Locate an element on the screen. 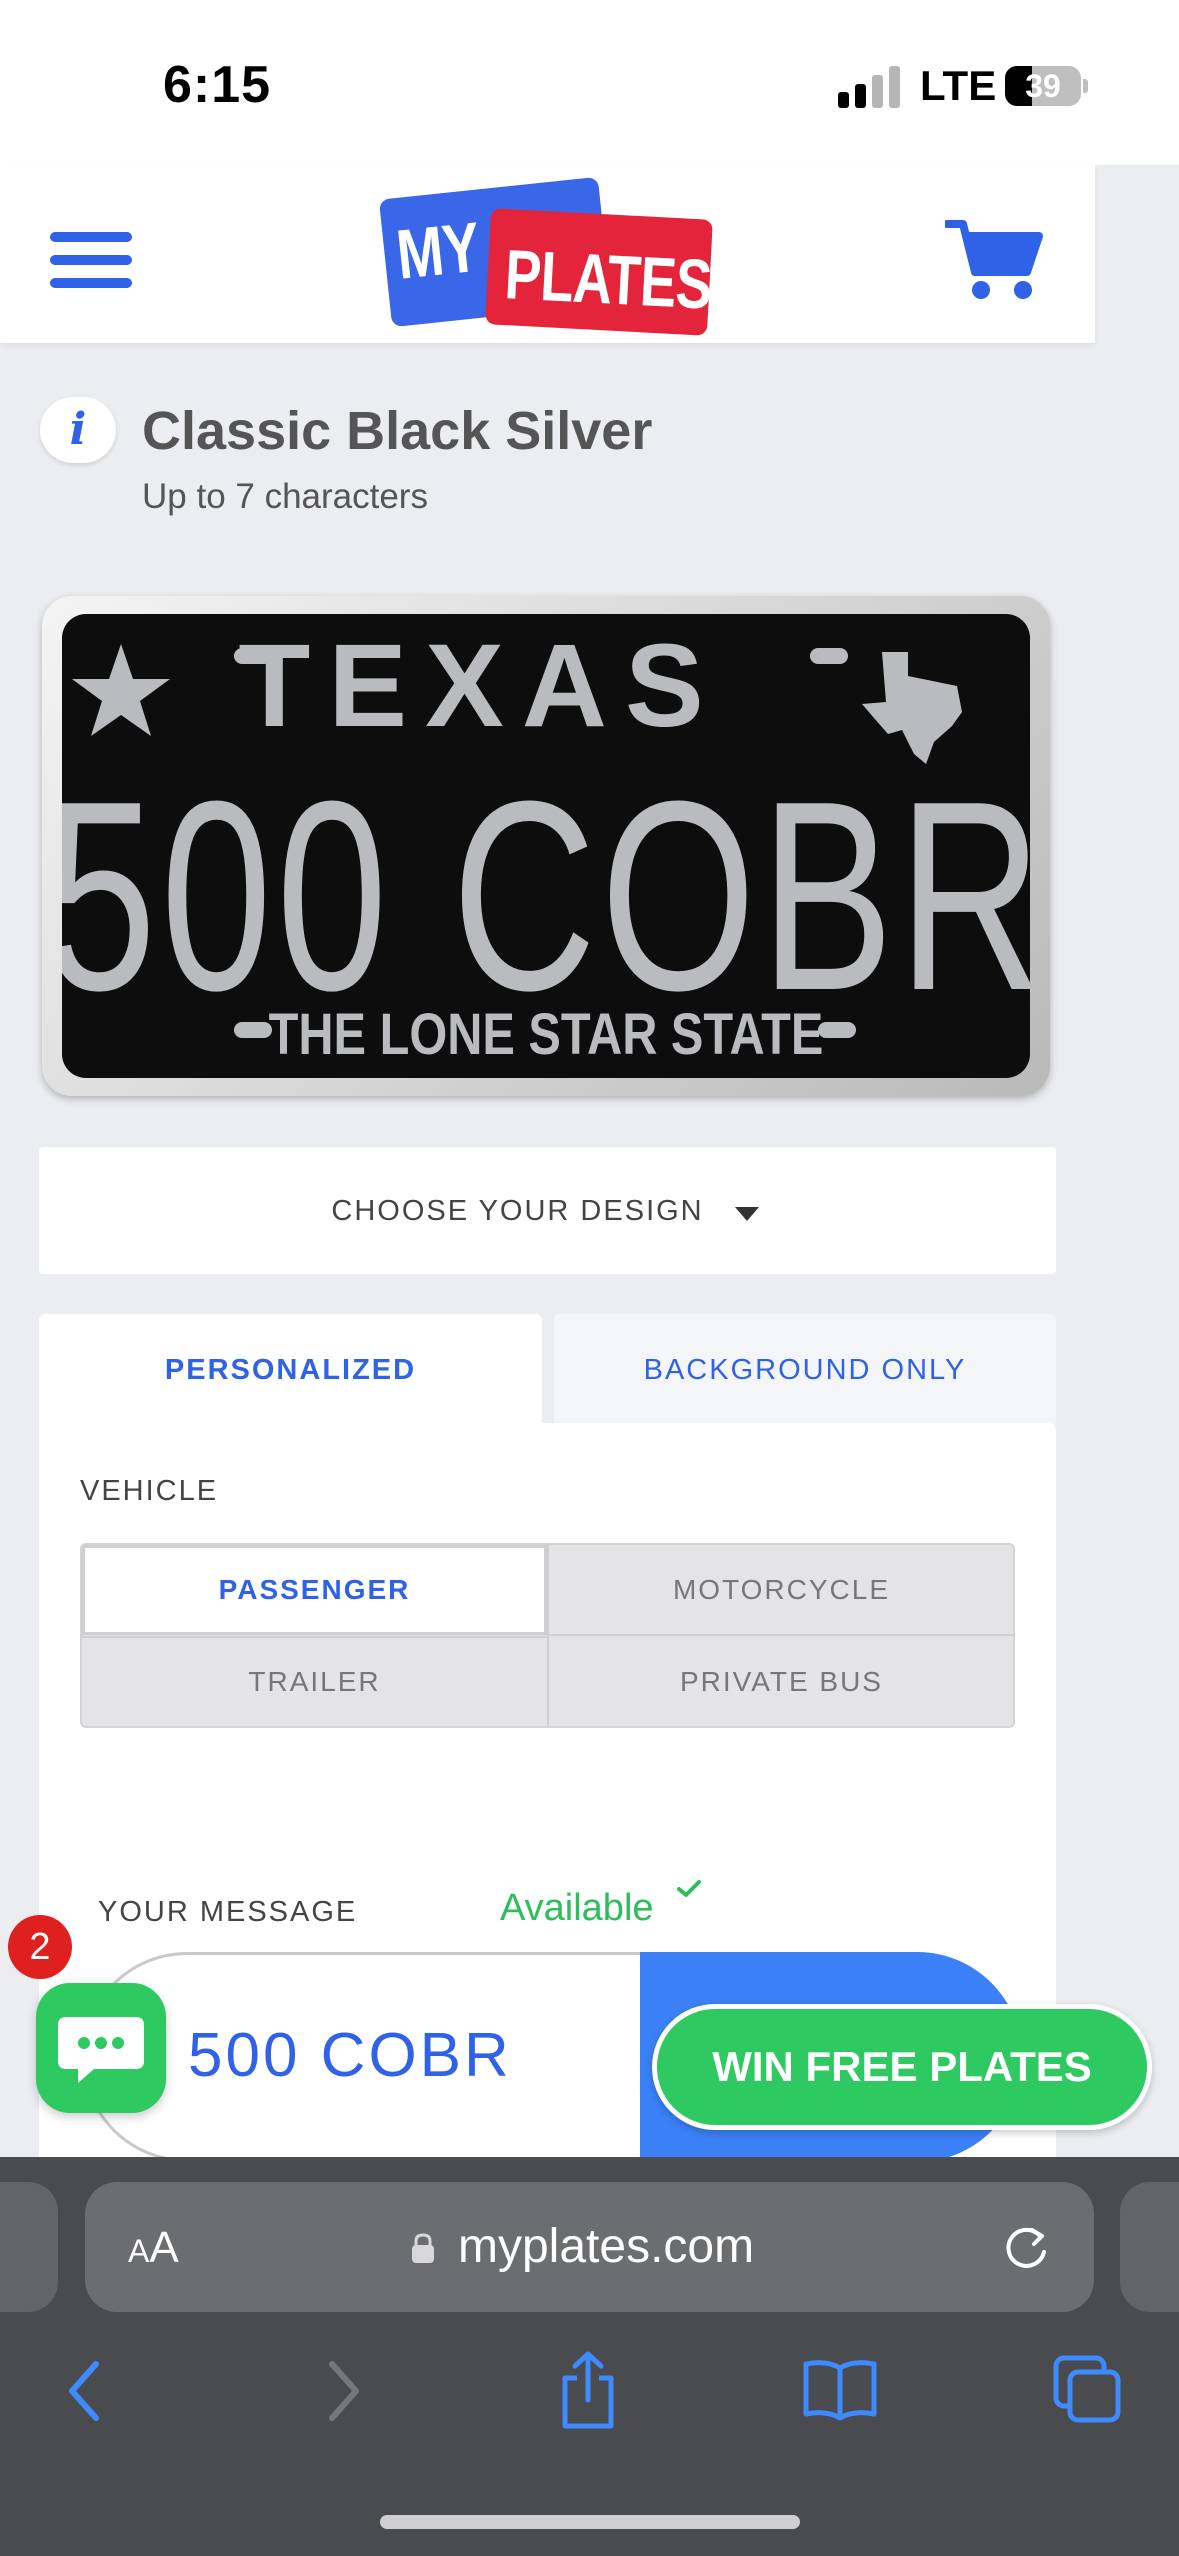  forward-icon is located at coordinates (342, 2391).